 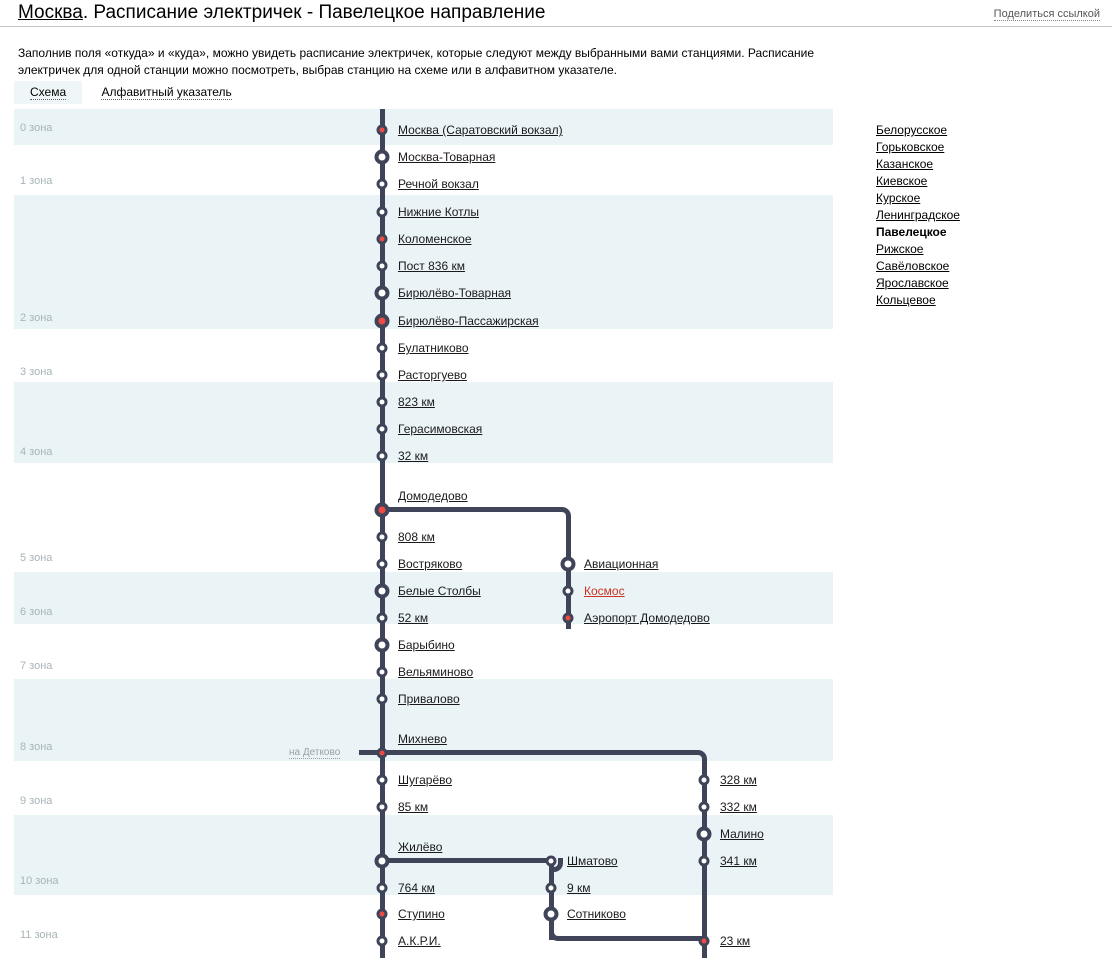 I want to click on station-label: Нижние Котлы, so click(x=438, y=212).